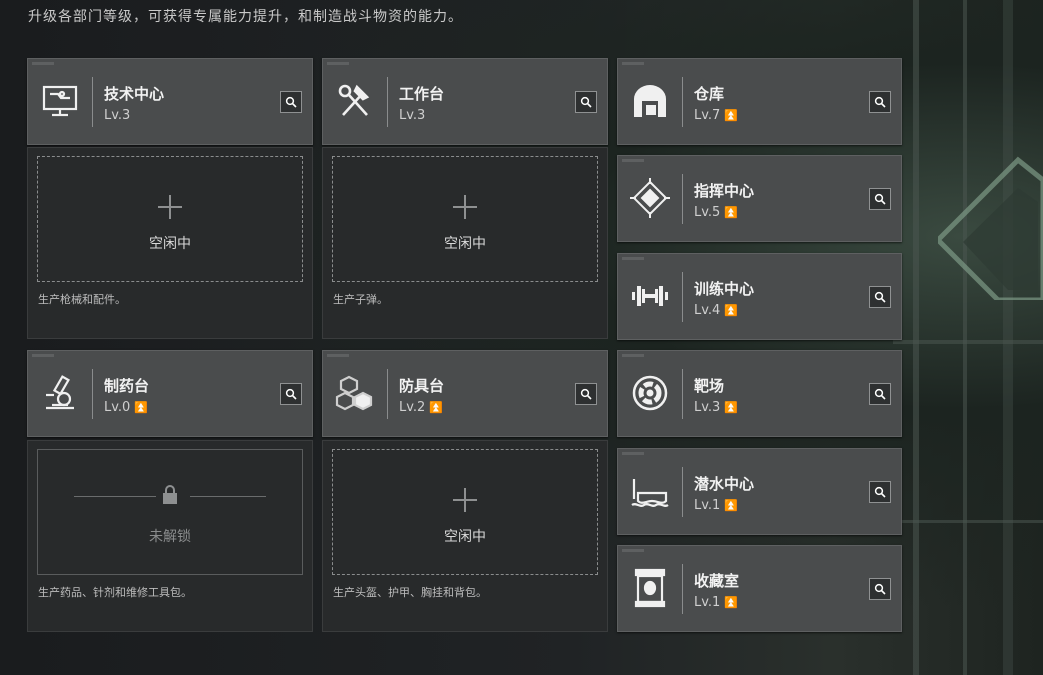 This screenshot has height=675, width=1043. What do you see at coordinates (422, 386) in the screenshot?
I see `department-name: 防具台` at bounding box center [422, 386].